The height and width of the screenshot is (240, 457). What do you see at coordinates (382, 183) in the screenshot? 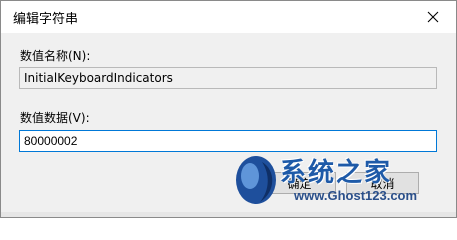
I see `cancel-button: 取消` at bounding box center [382, 183].